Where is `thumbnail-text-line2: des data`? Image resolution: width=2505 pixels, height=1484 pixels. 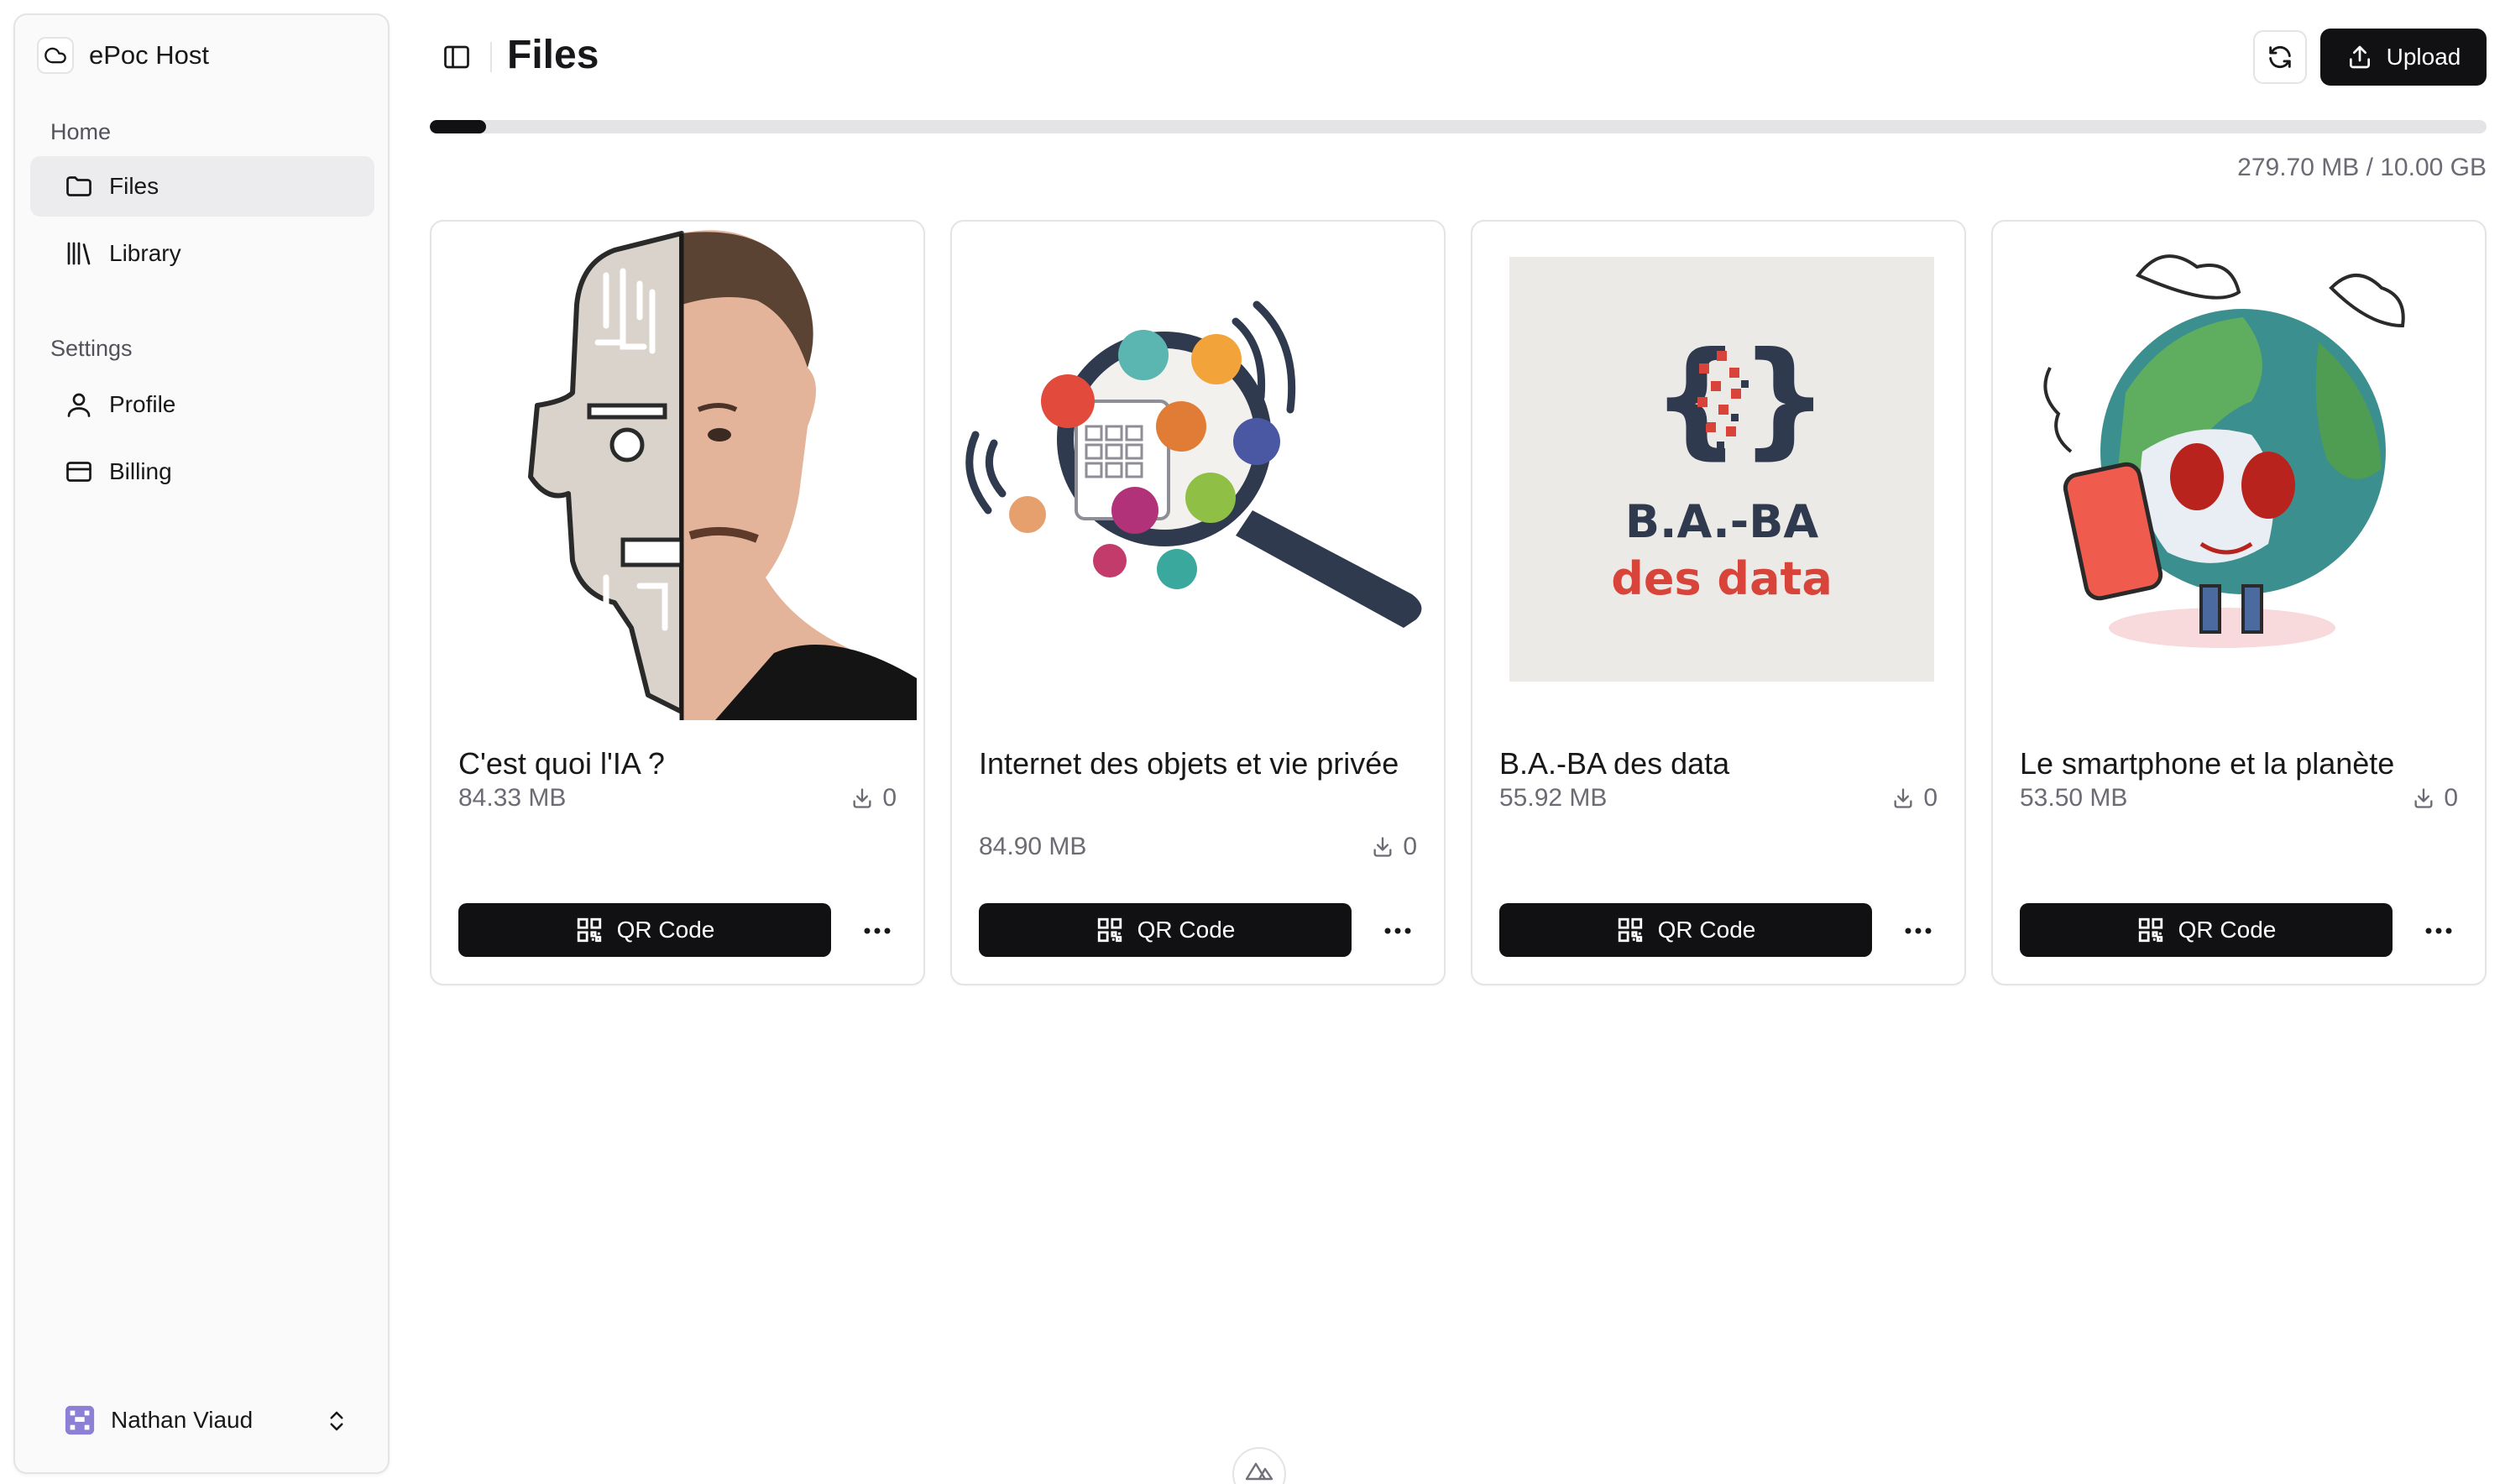 thumbnail-text-line2: des data is located at coordinates (1722, 578).